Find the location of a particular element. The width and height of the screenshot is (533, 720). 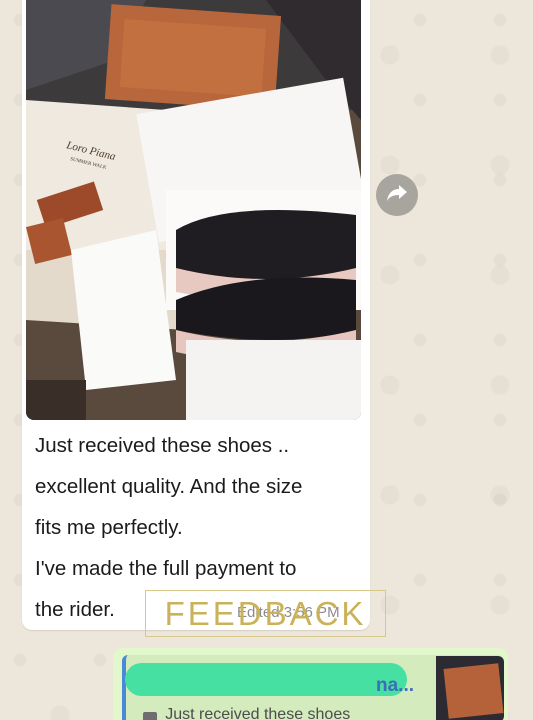

message-line: I've made the full payment to is located at coordinates (166, 568).